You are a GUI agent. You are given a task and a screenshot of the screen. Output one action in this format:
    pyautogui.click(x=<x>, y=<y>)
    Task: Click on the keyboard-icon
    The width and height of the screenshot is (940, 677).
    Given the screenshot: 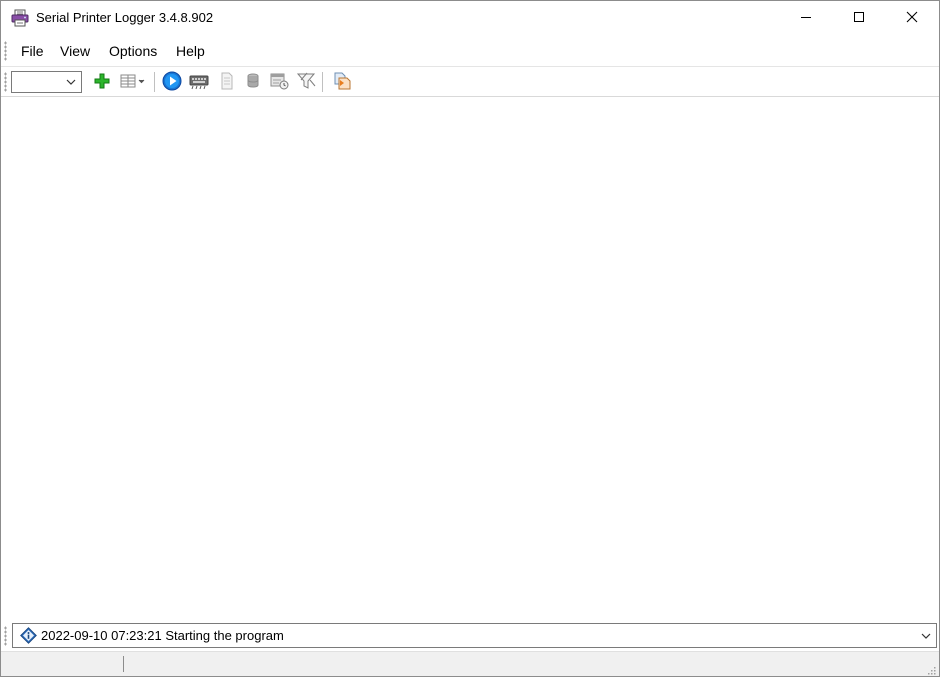 What is the action you would take?
    pyautogui.click(x=199, y=82)
    